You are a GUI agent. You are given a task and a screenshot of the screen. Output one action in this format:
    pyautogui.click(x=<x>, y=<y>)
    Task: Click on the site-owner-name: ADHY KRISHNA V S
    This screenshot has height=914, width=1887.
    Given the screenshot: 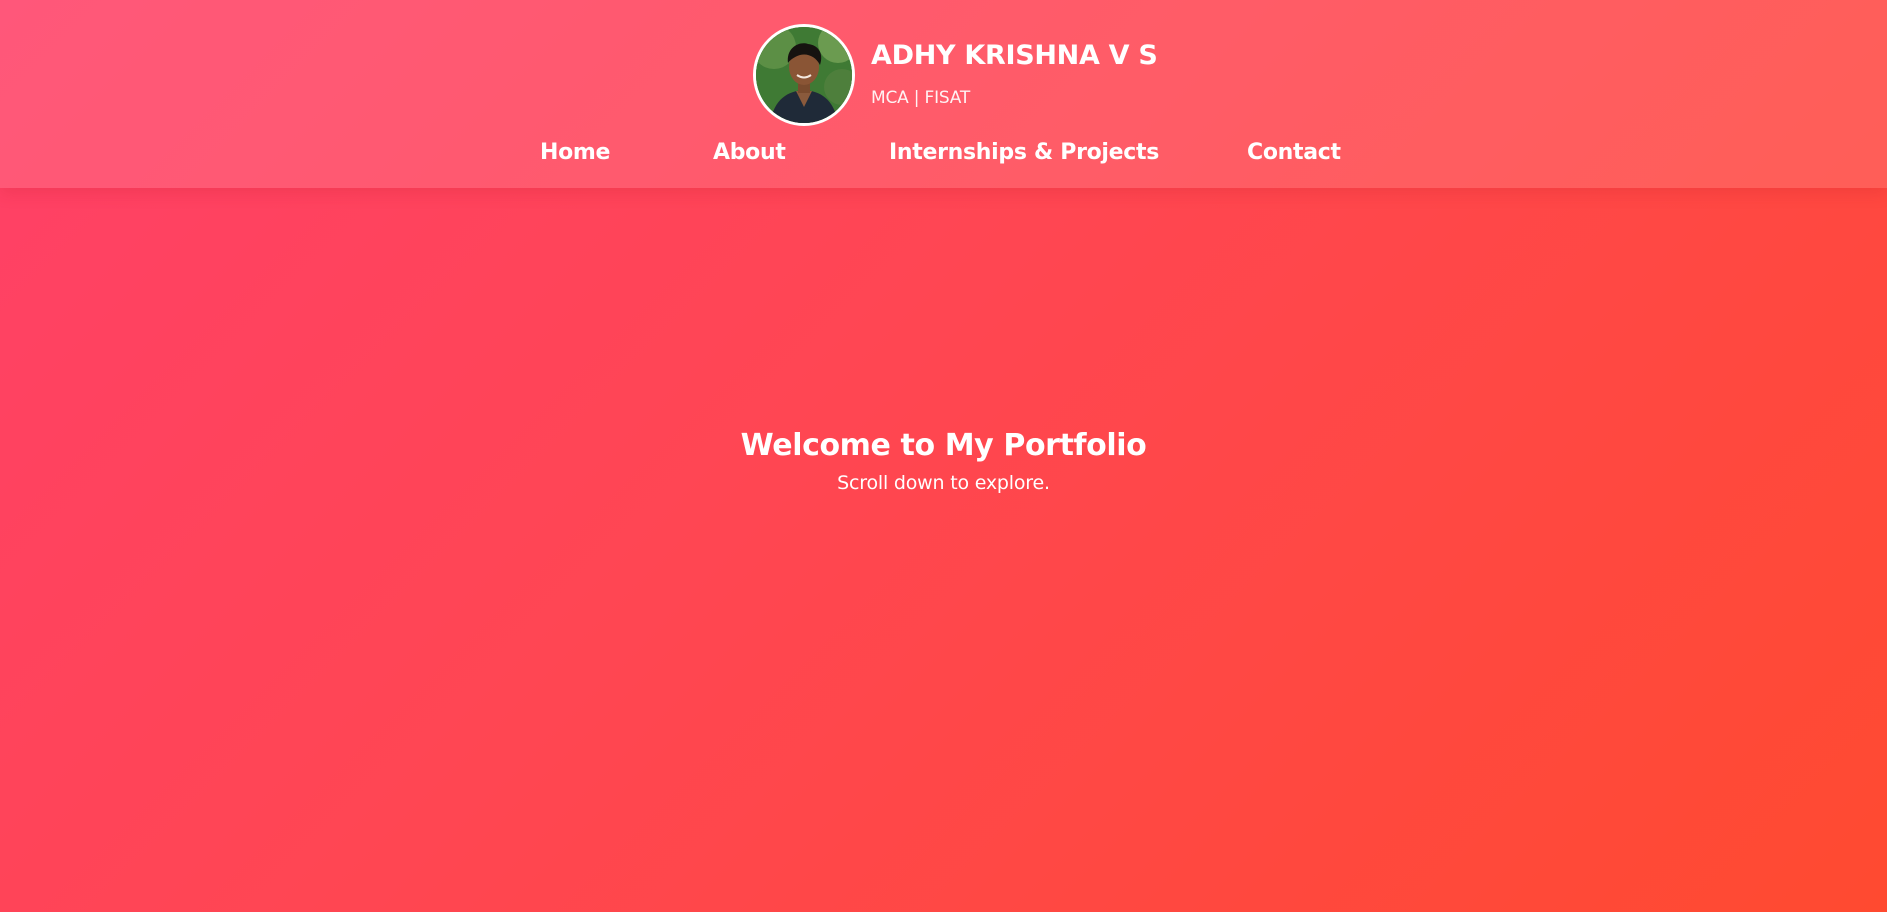 What is the action you would take?
    pyautogui.click(x=1014, y=55)
    